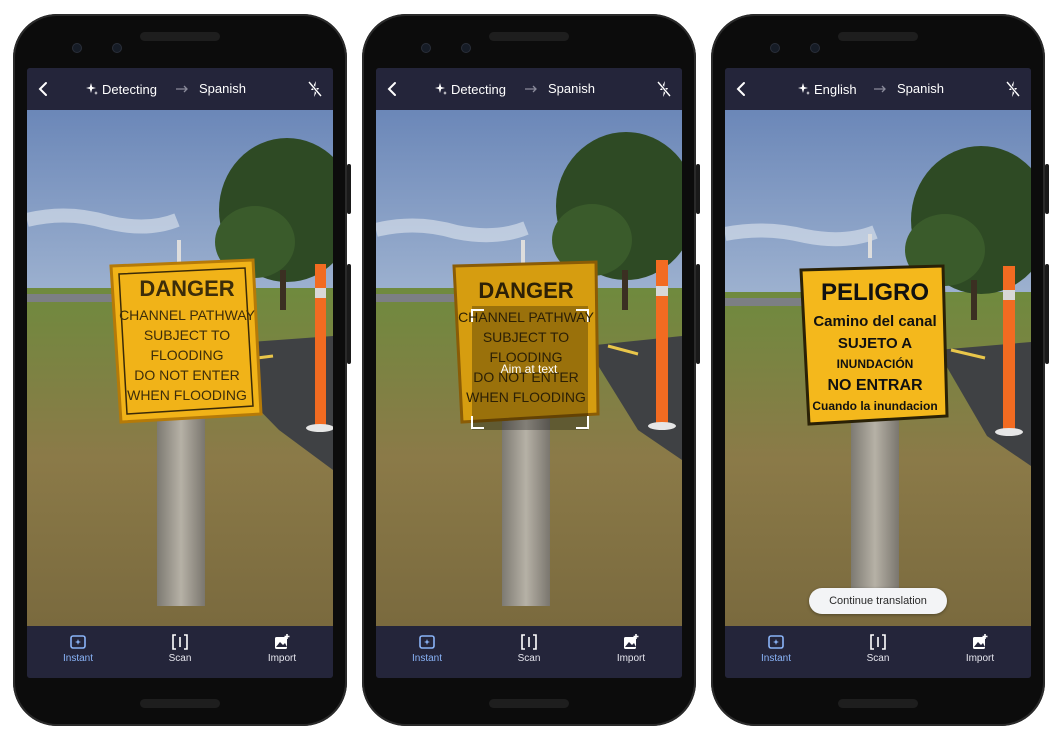 This screenshot has width=1057, height=738. I want to click on source-language-label: English, so click(835, 89).